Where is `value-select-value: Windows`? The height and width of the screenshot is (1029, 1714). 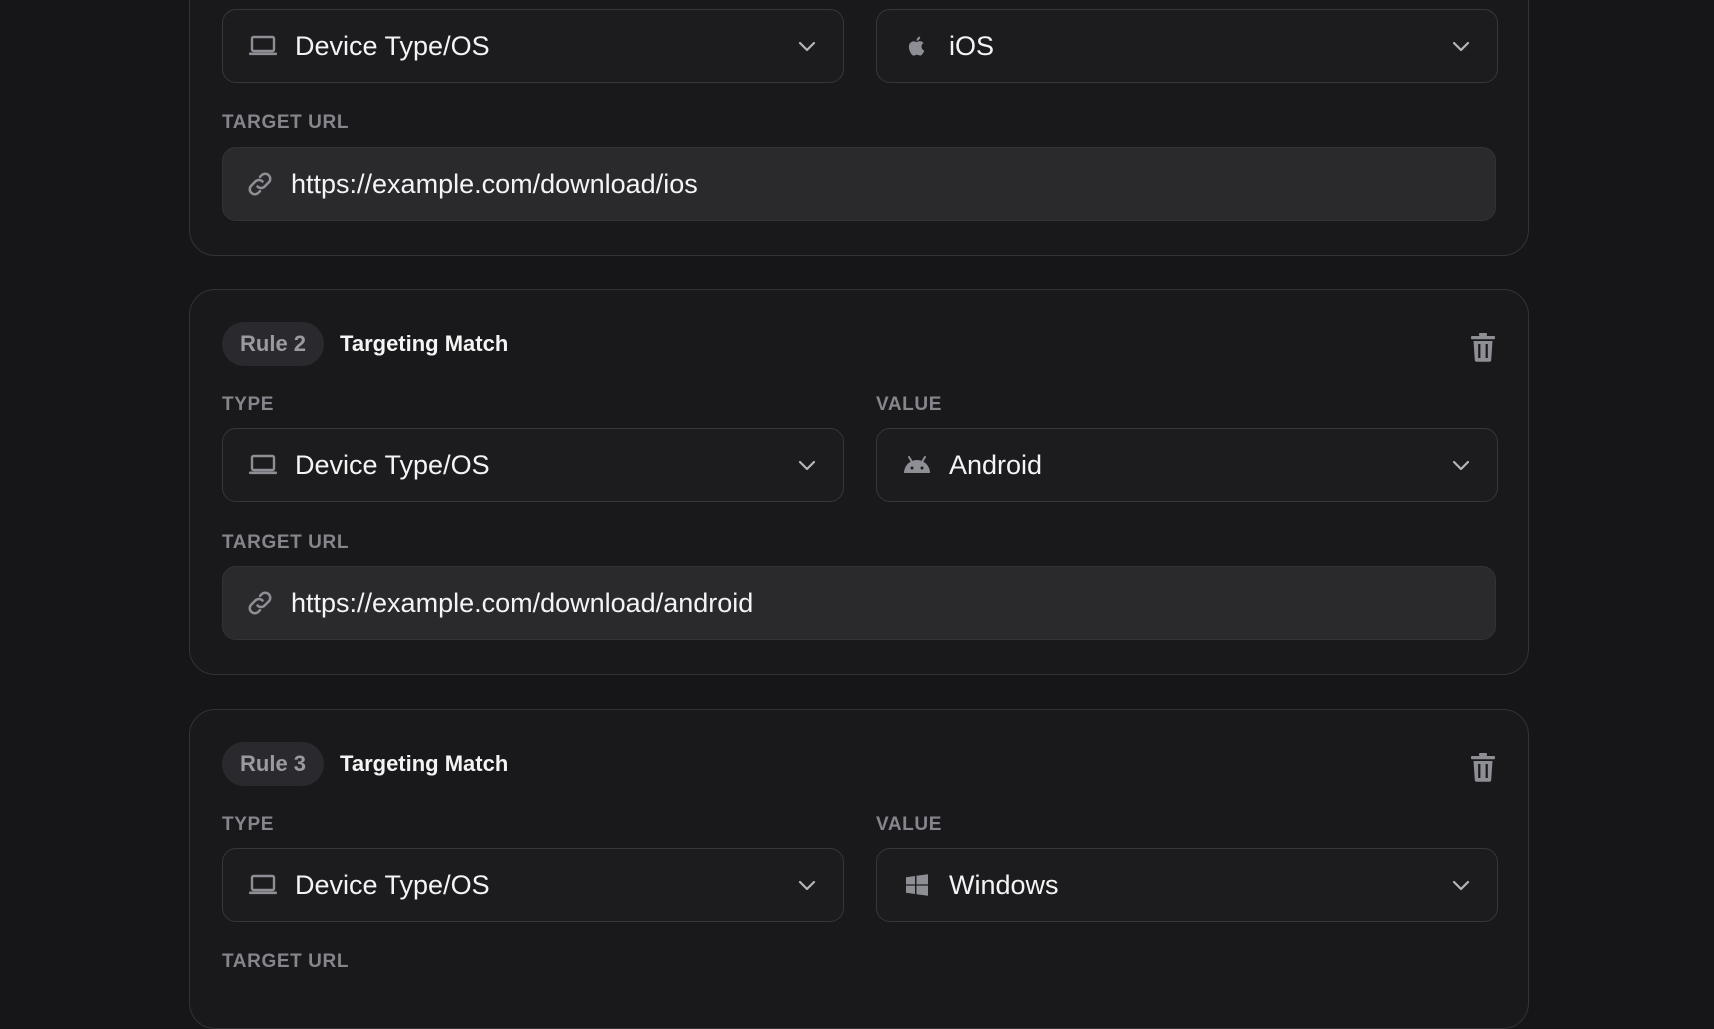
value-select-value: Windows is located at coordinates (1004, 884).